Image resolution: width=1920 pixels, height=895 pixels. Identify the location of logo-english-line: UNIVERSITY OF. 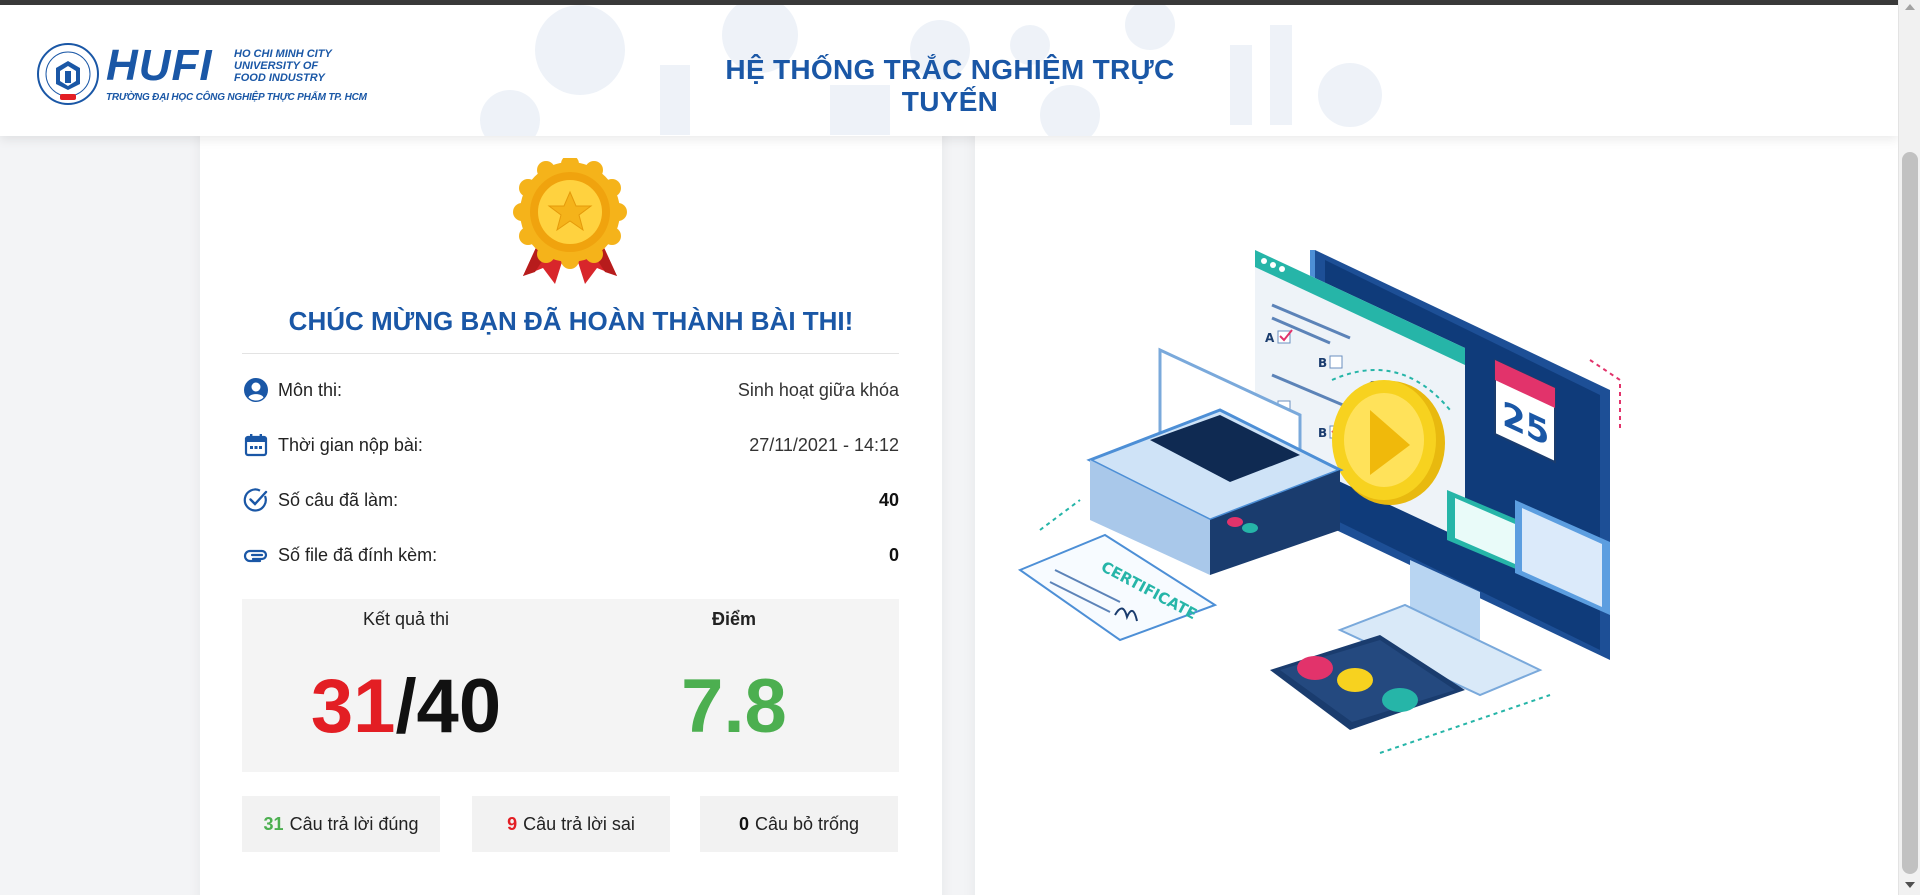
(276, 66).